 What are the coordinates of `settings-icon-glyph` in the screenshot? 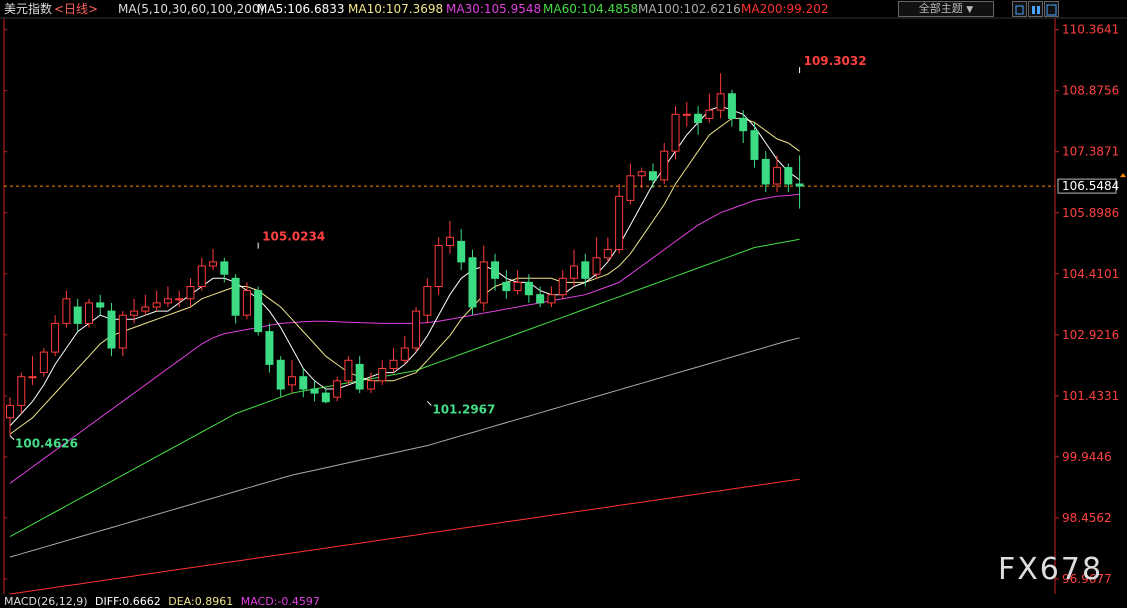 It's located at (1036, 10).